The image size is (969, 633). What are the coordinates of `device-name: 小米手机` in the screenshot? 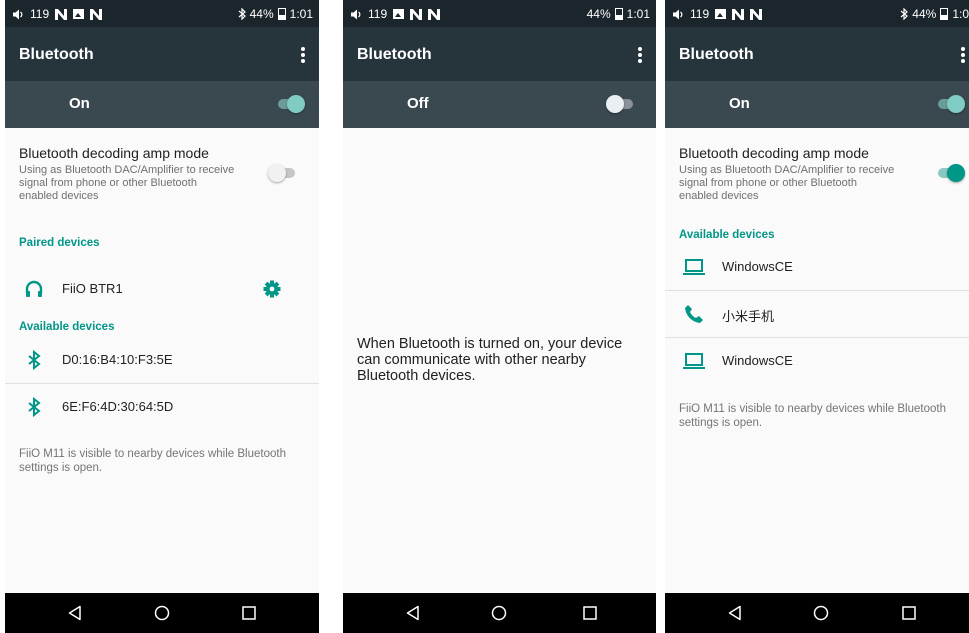 It's located at (748, 316).